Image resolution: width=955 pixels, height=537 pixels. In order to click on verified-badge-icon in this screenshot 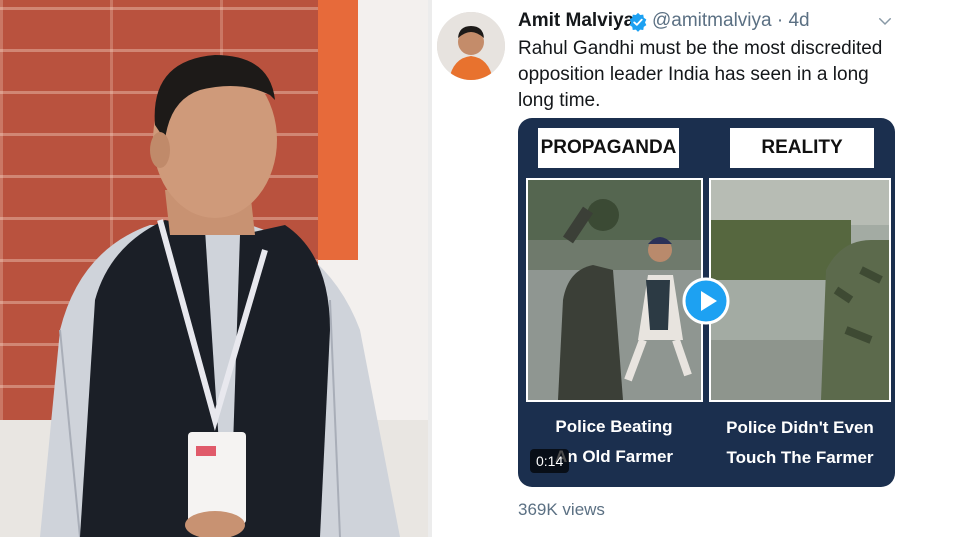, I will do `click(638, 22)`.